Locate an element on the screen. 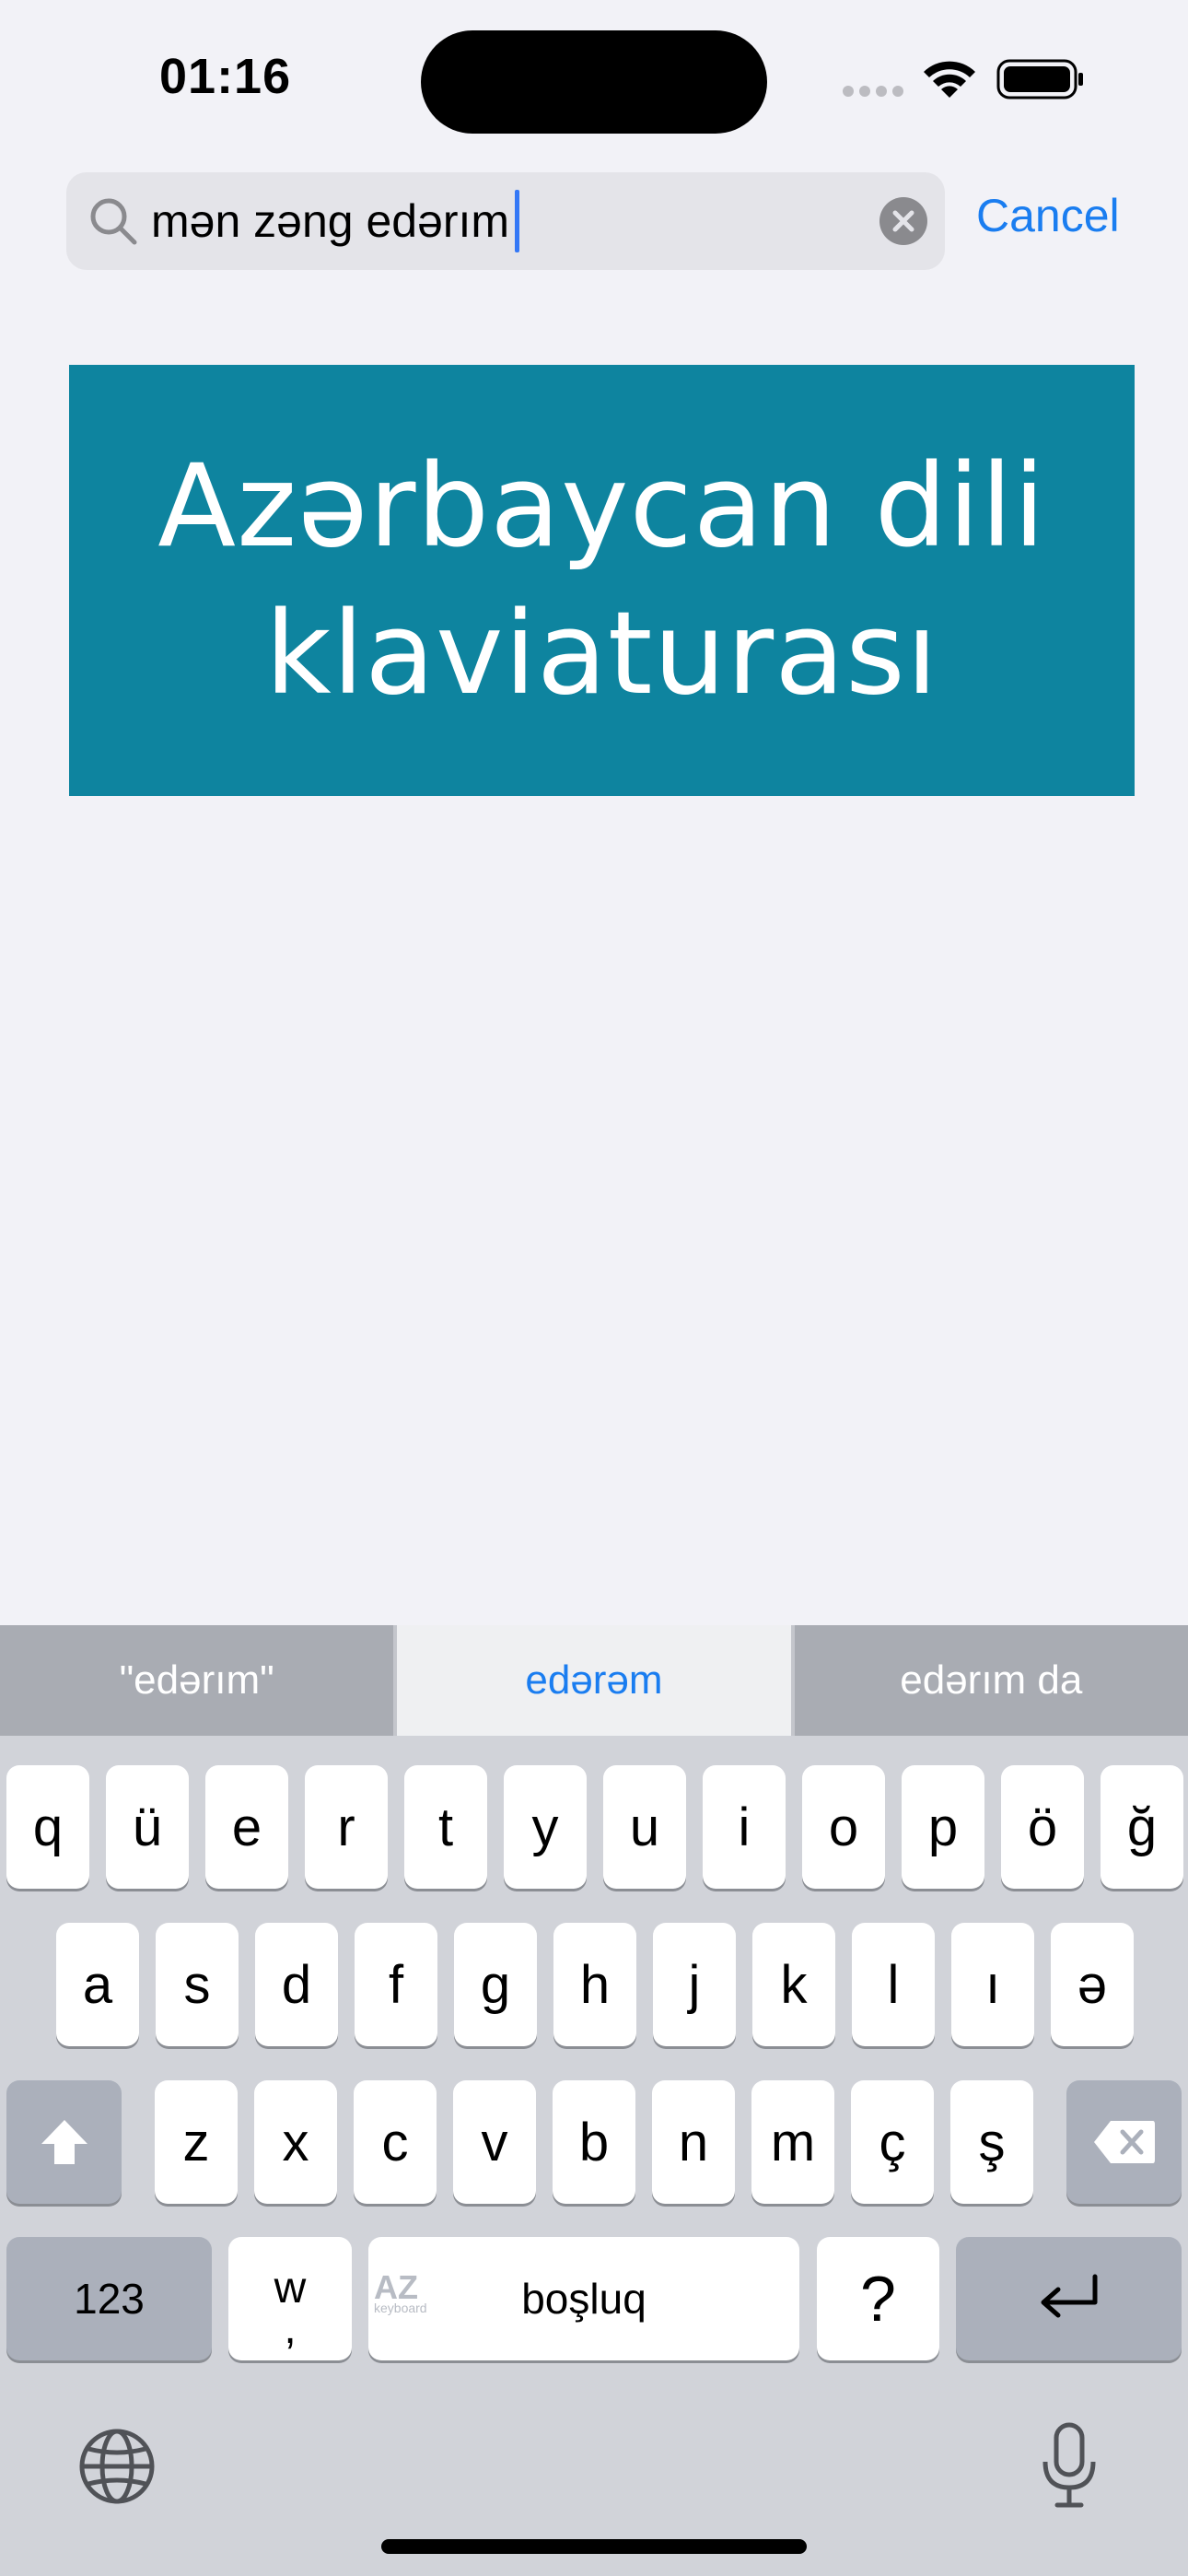 The height and width of the screenshot is (2576, 1188). key-ı: ı is located at coordinates (992, 1985).